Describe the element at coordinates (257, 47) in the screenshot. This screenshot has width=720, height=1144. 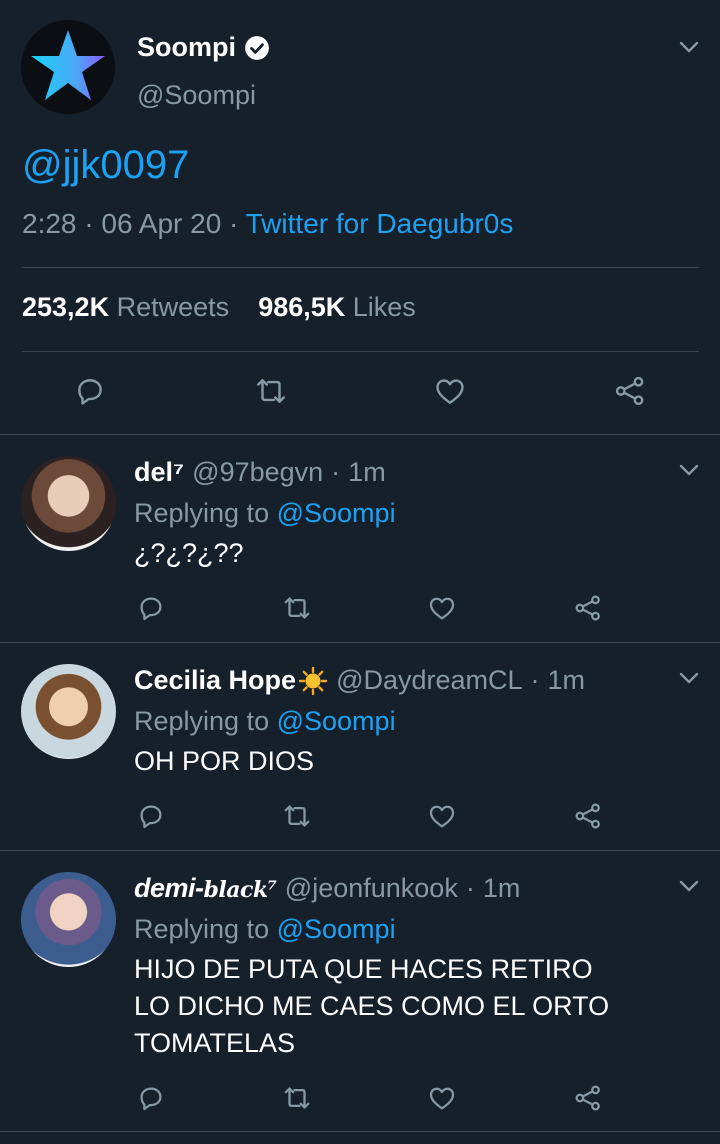
I see `verified-icon` at that location.